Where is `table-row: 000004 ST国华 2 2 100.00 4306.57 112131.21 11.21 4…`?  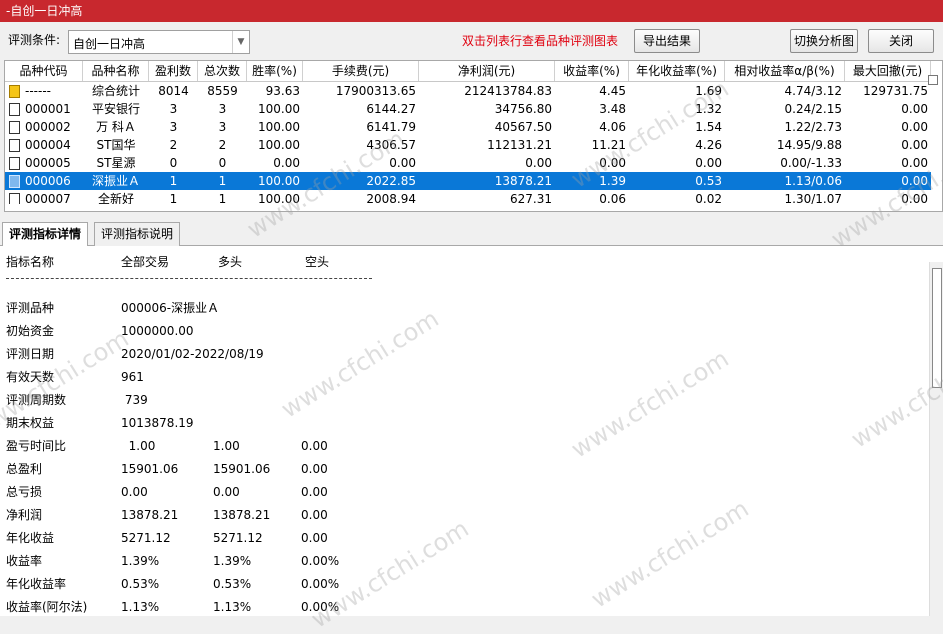 table-row: 000004 ST国华 2 2 100.00 4306.57 112131.21 11.21 4… is located at coordinates (468, 145).